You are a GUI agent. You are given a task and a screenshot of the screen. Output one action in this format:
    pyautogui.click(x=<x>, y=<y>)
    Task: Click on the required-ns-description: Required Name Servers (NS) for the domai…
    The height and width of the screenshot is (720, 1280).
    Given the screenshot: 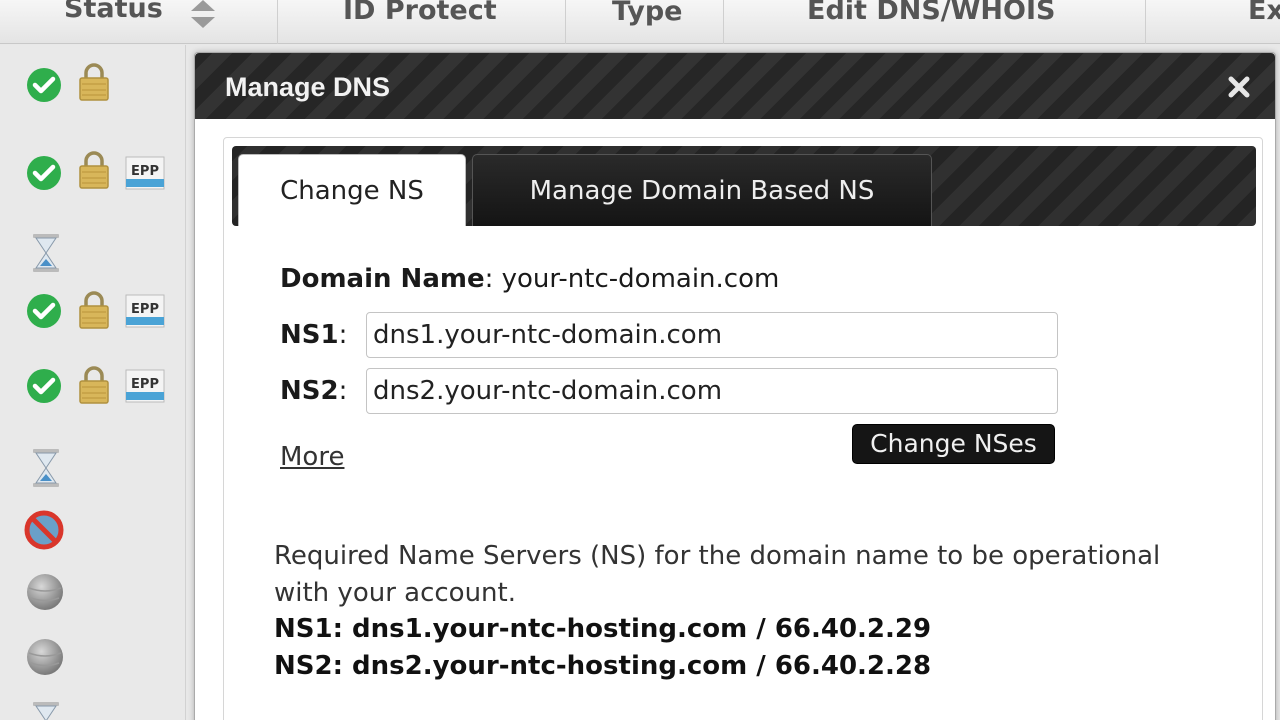 What is the action you would take?
    pyautogui.click(x=717, y=574)
    